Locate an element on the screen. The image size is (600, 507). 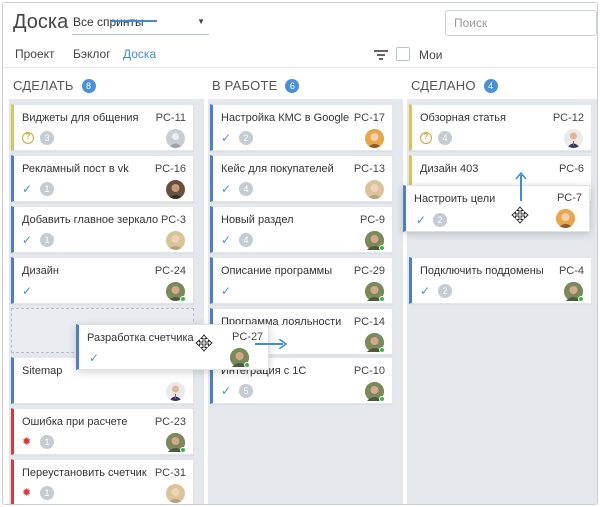
column-title: СДЕЛАНО is located at coordinates (443, 86).